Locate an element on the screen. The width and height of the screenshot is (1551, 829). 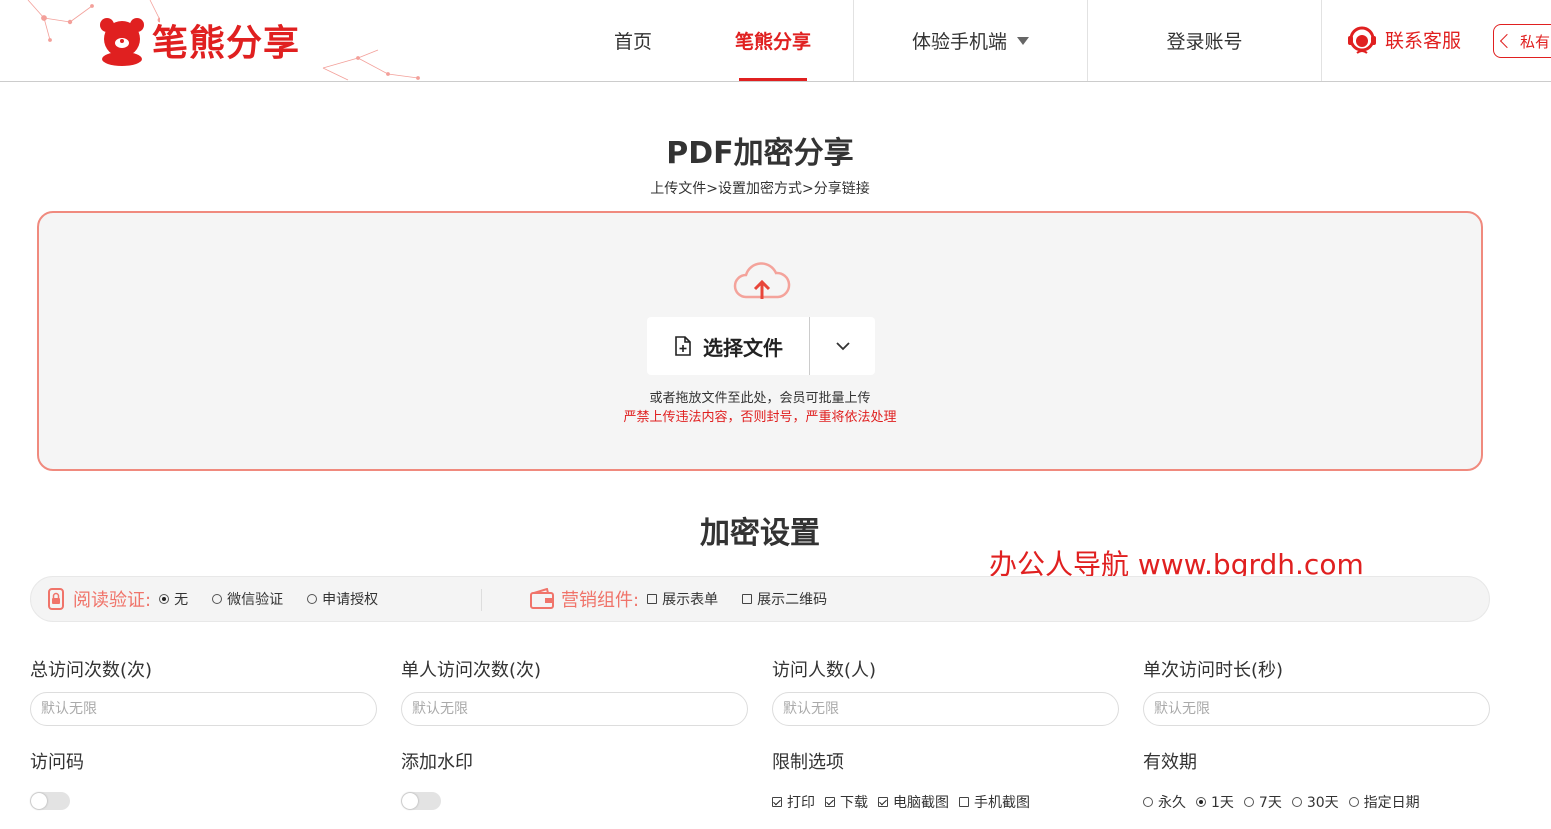
settings-divider is located at coordinates (481, 600).